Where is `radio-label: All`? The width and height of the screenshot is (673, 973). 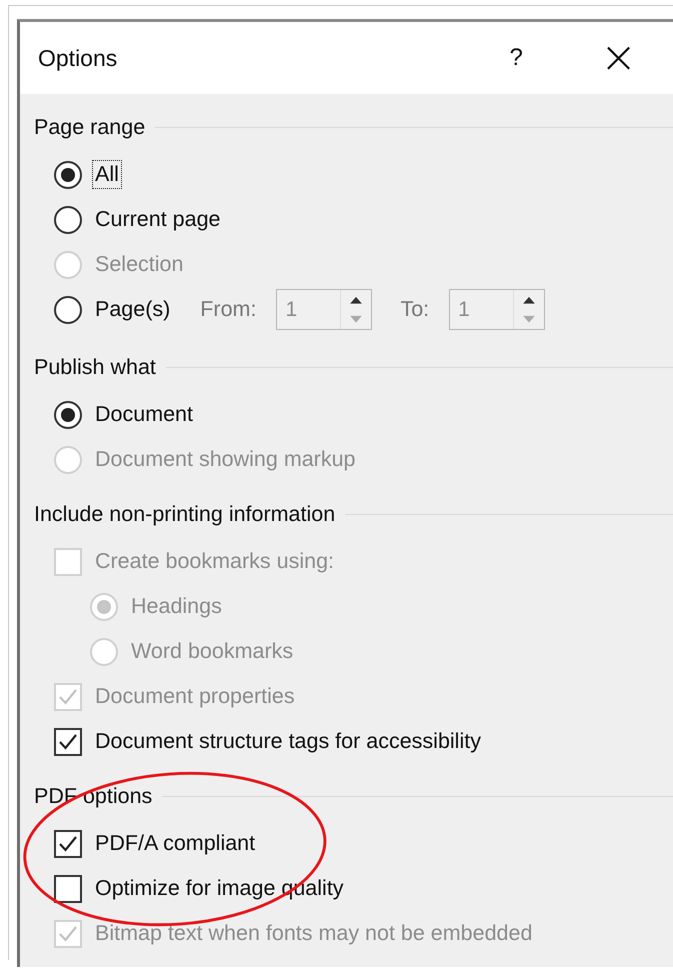 radio-label: All is located at coordinates (107, 174).